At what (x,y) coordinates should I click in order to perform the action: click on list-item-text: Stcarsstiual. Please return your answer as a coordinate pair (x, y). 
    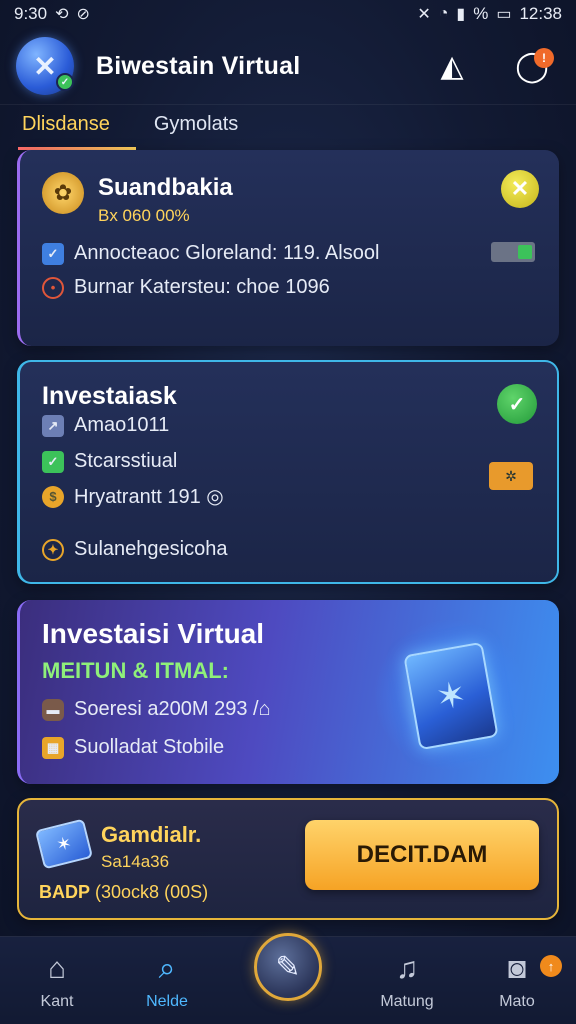
    Looking at the image, I should click on (126, 461).